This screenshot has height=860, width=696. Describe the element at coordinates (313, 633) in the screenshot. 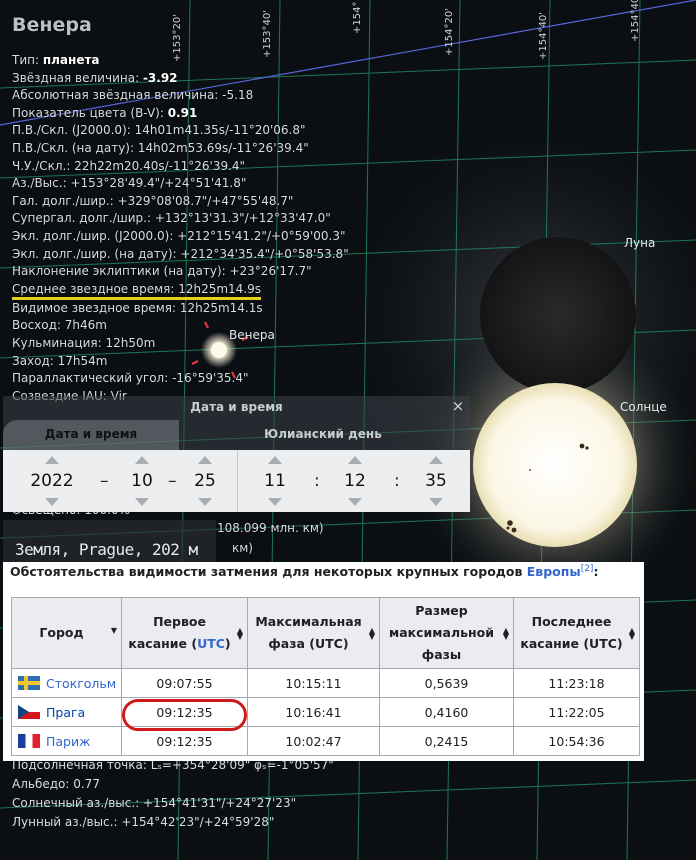

I see `header-max-phase: Максимальная фаза (UTC) ▲ ▼` at that location.